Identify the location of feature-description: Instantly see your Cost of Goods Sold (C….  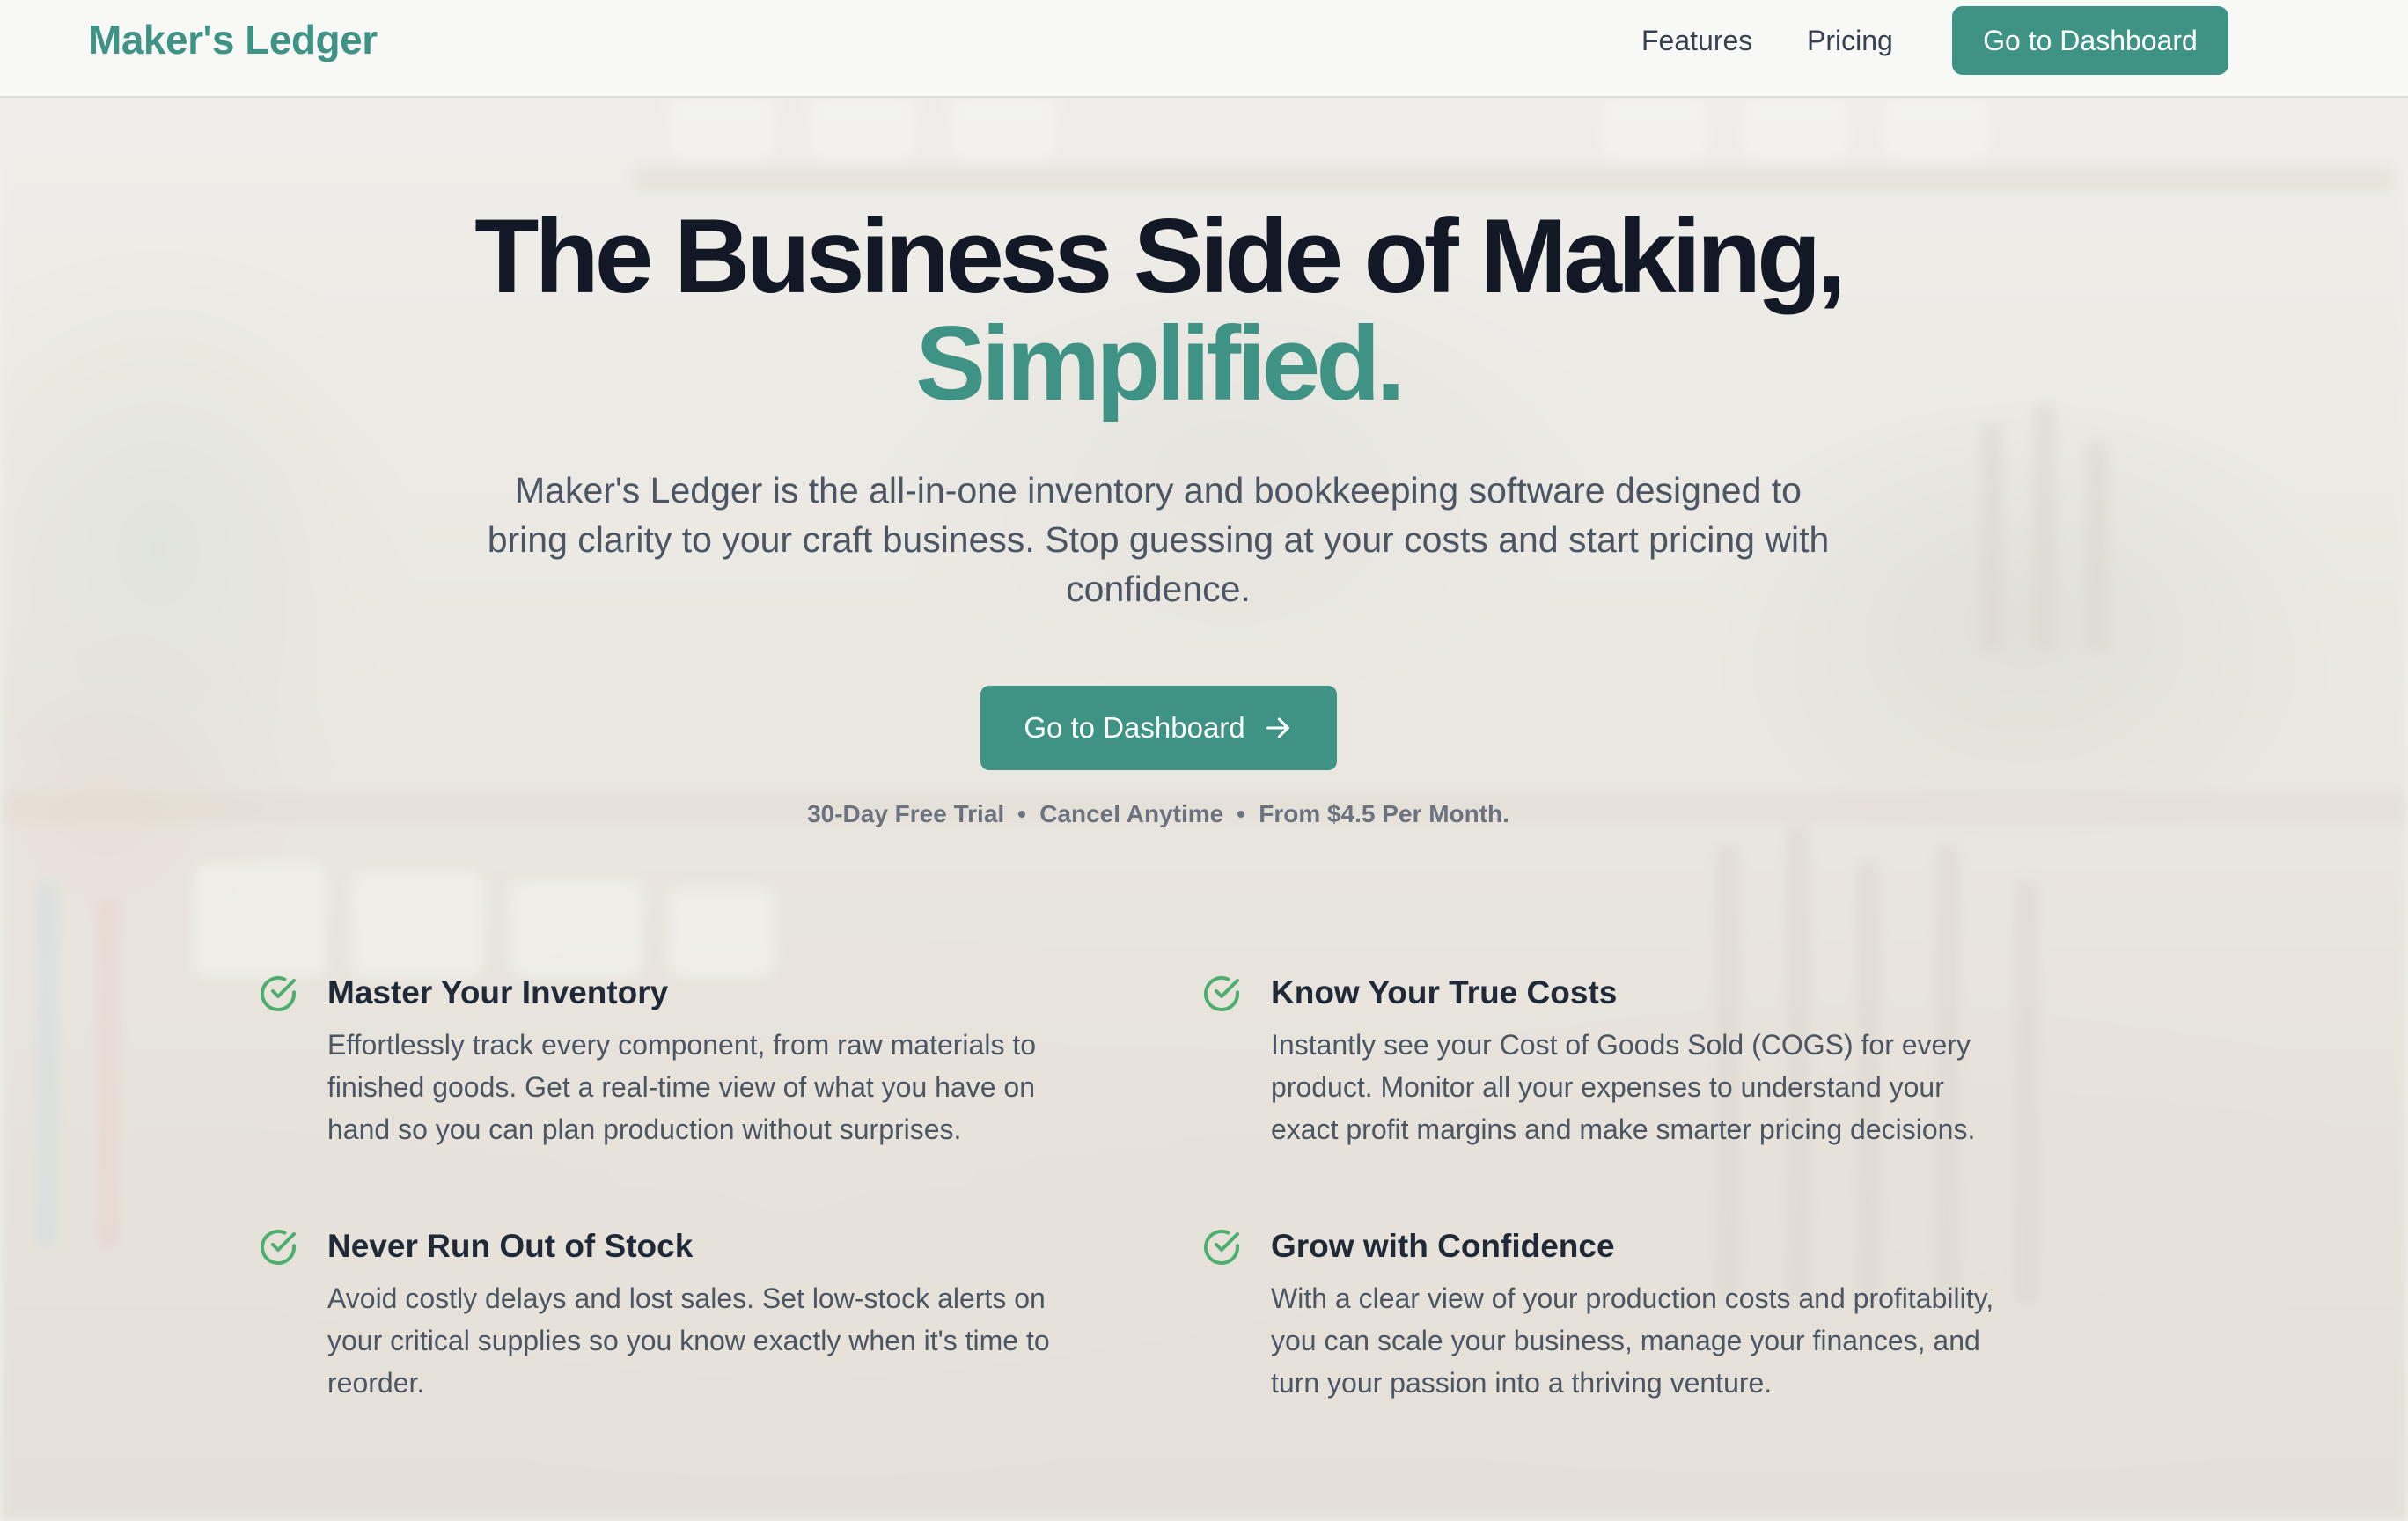
(1623, 1087).